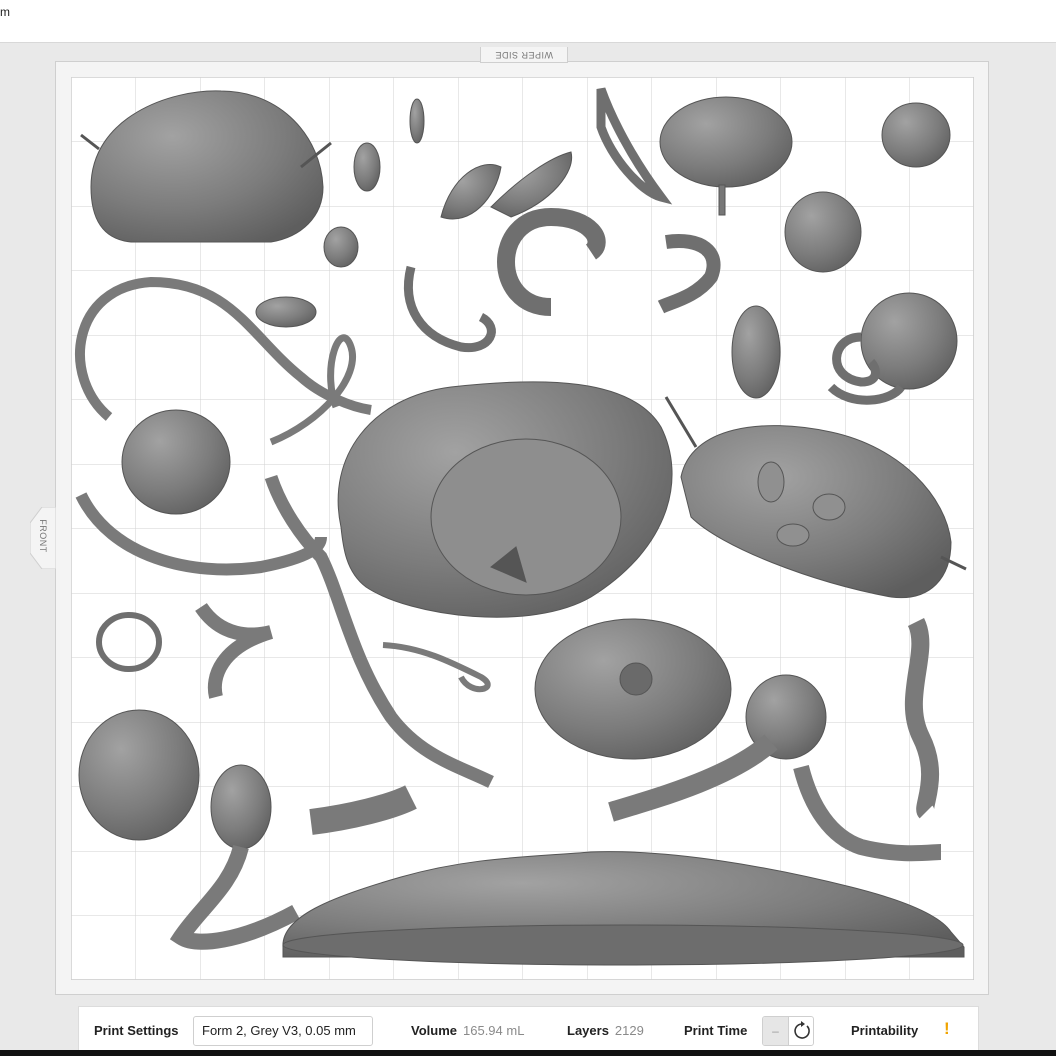 This screenshot has height=1056, width=1056. Describe the element at coordinates (947, 1029) in the screenshot. I see `warning-icon: !` at that location.